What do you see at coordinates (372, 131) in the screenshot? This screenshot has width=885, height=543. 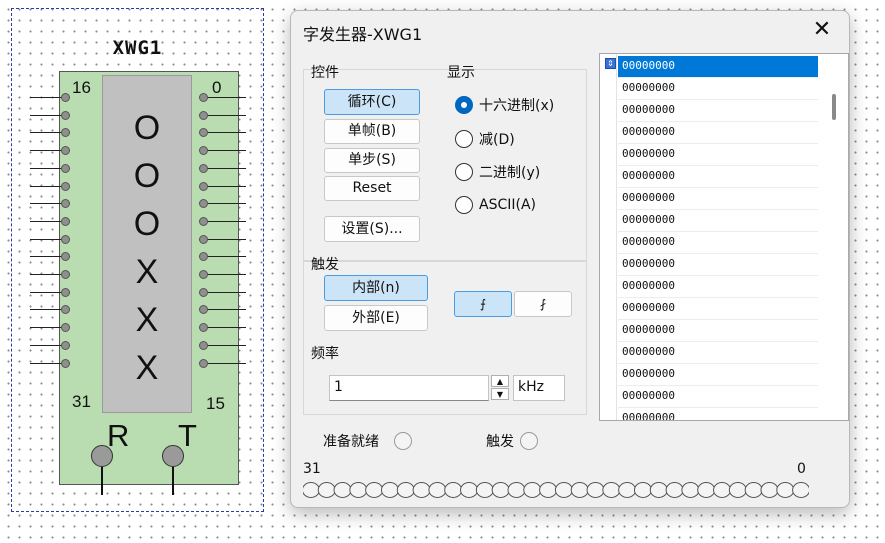 I see `burst-button: 单帧(B)` at bounding box center [372, 131].